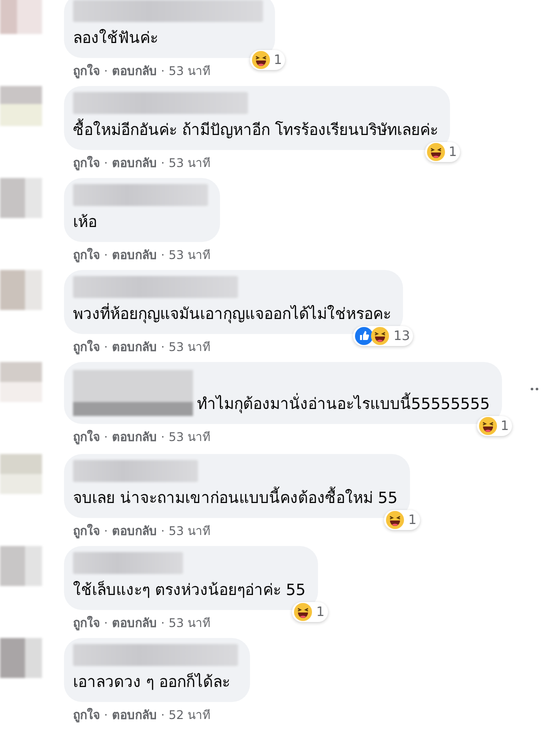 The height and width of the screenshot is (730, 542). I want to click on comment-text: พวงที่ห้อยกุญแจมันเอากุญแจออกได้ไม่ใช่หรอคะ, so click(232, 314).